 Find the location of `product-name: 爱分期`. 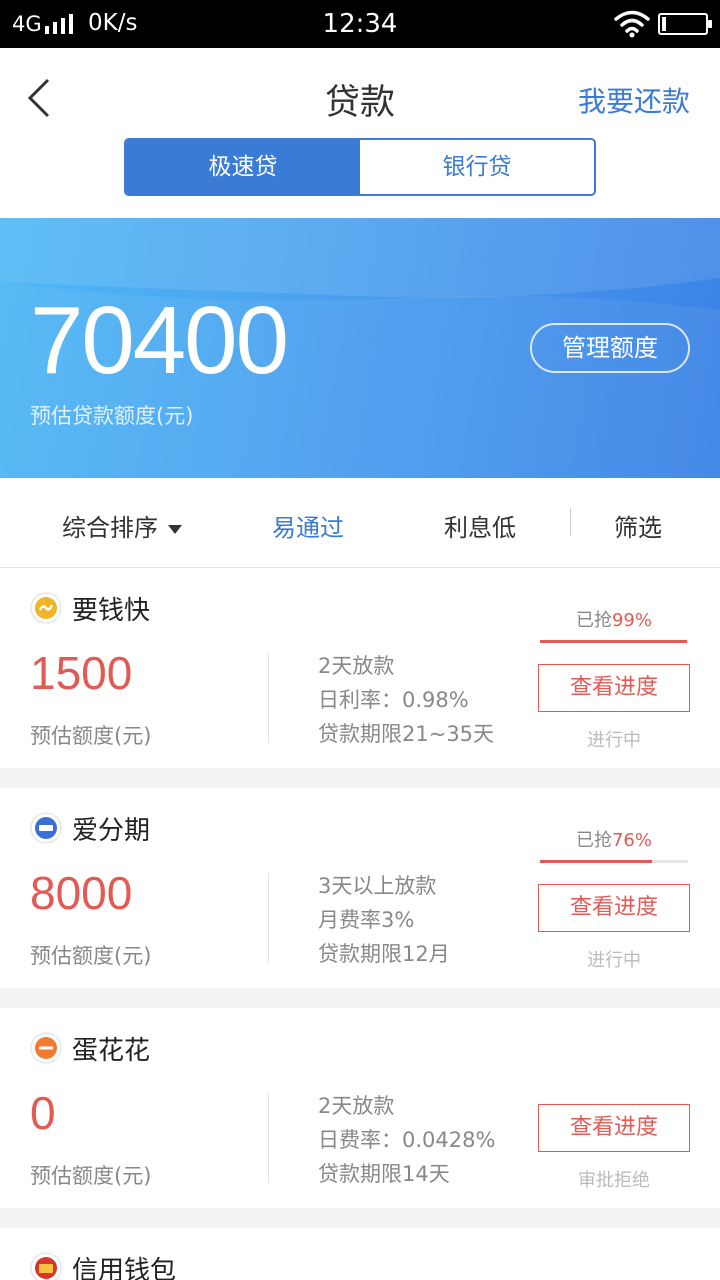

product-name: 爱分期 is located at coordinates (111, 831).